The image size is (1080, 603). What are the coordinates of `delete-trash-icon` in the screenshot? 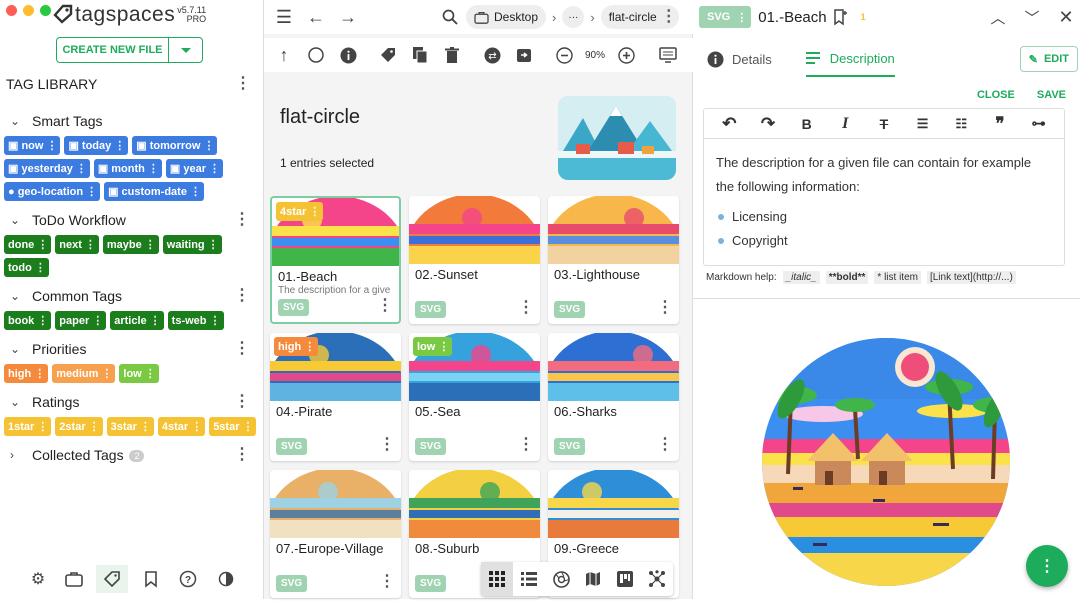 It's located at (452, 55).